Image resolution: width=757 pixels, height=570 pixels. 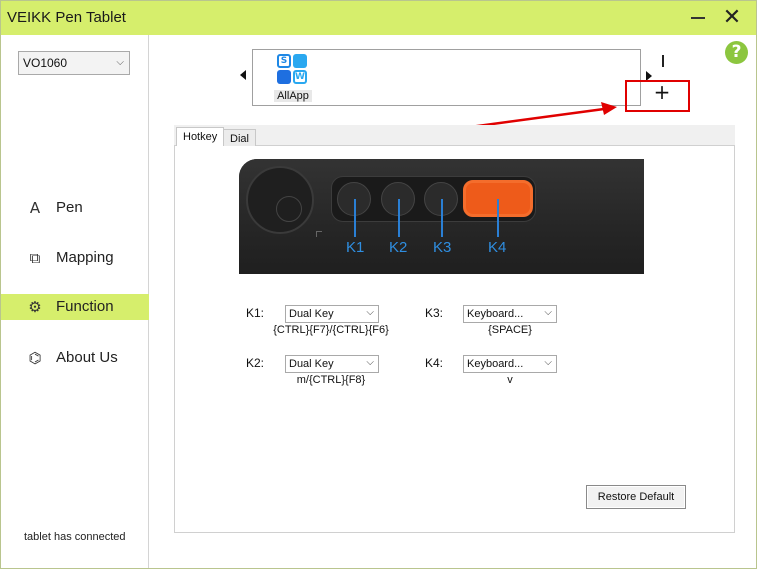 I want to click on pen-icon: A, so click(x=35, y=208).